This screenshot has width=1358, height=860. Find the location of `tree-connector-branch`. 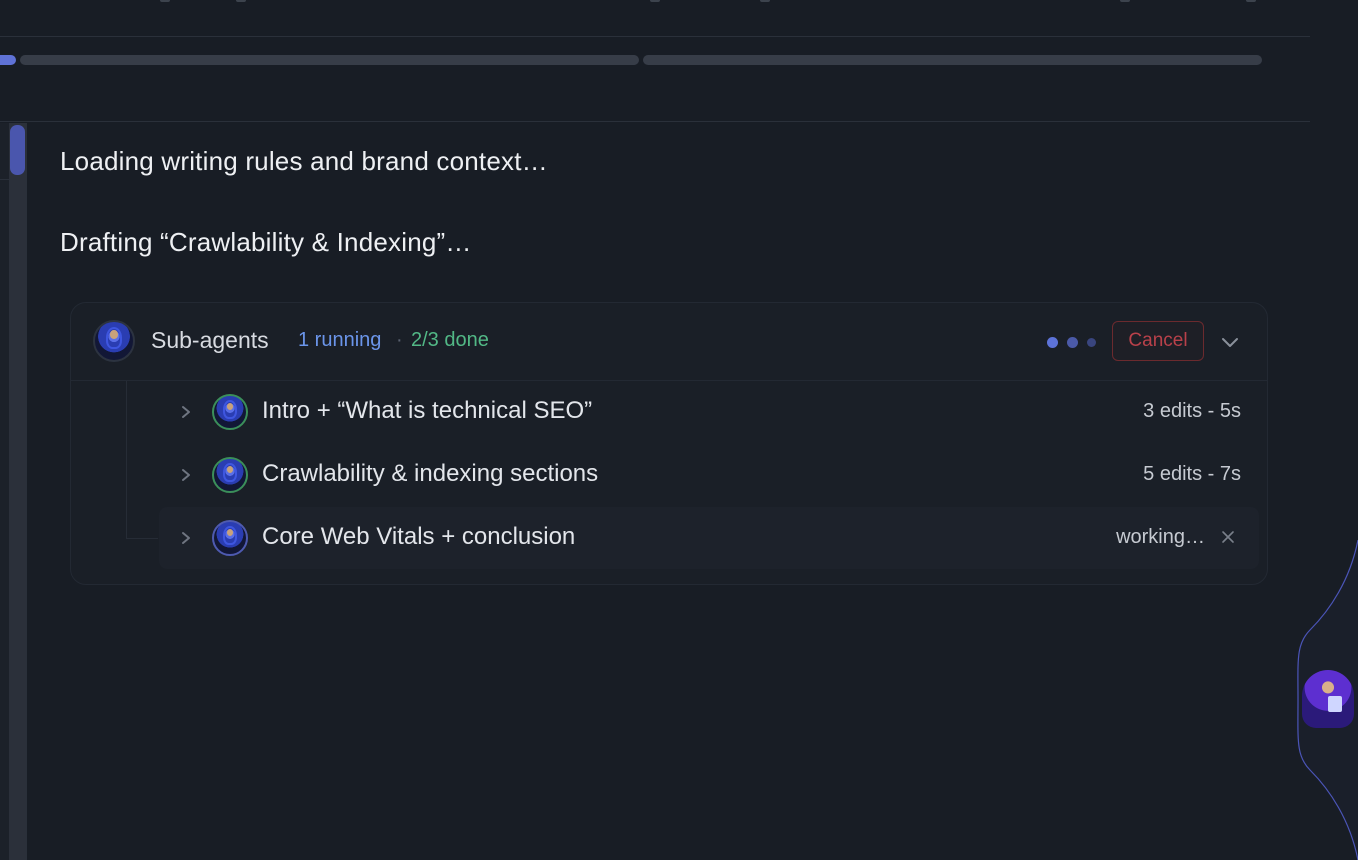

tree-connector-branch is located at coordinates (142, 538).